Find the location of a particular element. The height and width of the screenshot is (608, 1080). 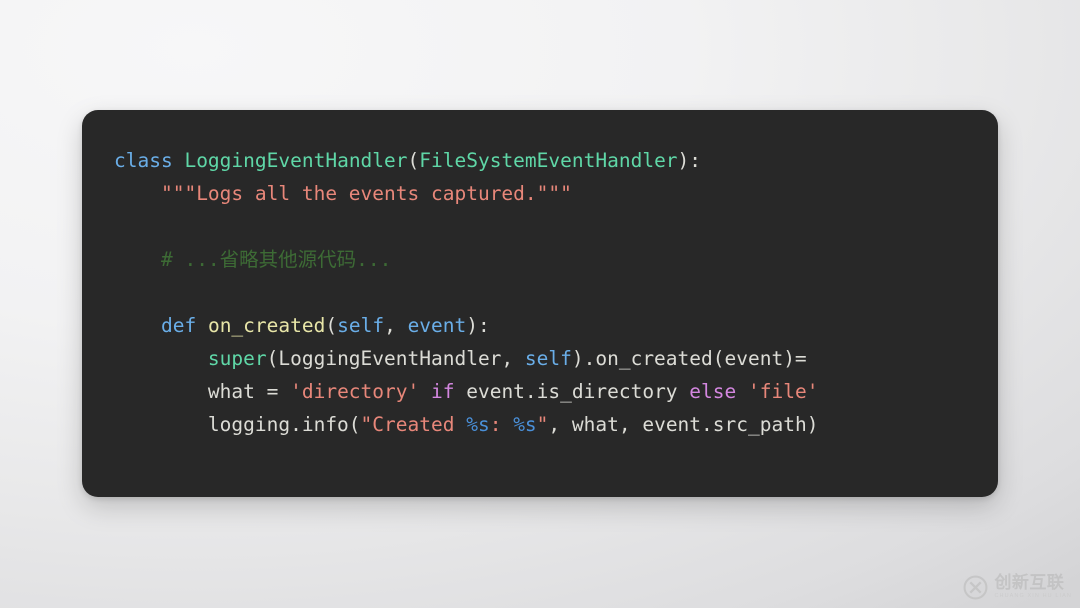

code-token-str: "Created is located at coordinates (413, 424).